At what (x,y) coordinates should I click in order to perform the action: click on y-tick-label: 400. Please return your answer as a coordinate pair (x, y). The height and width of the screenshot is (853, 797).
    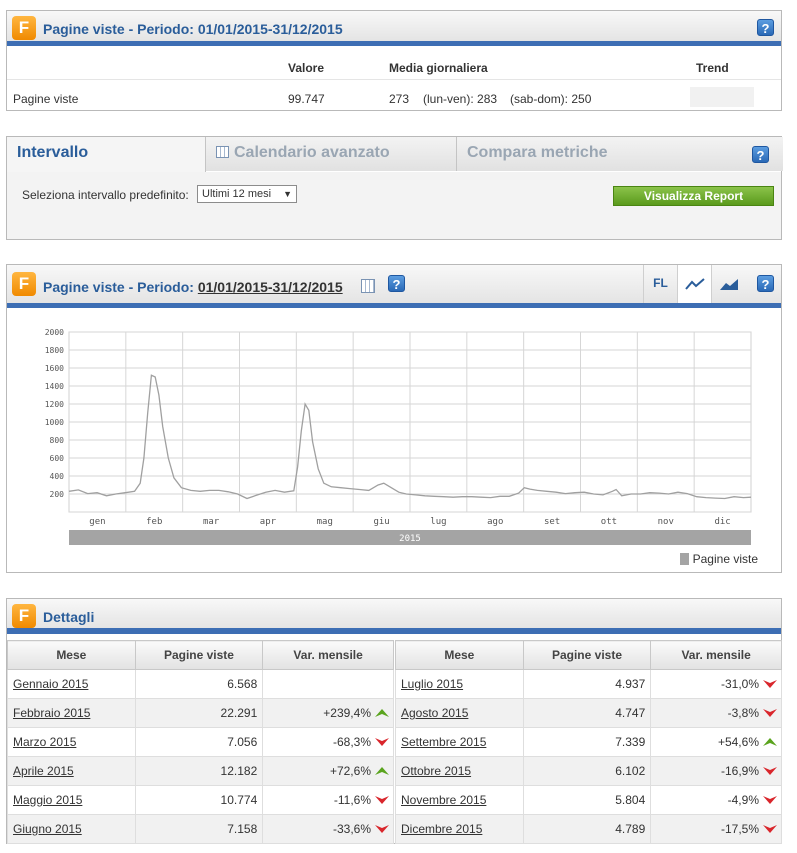
    Looking at the image, I should click on (57, 476).